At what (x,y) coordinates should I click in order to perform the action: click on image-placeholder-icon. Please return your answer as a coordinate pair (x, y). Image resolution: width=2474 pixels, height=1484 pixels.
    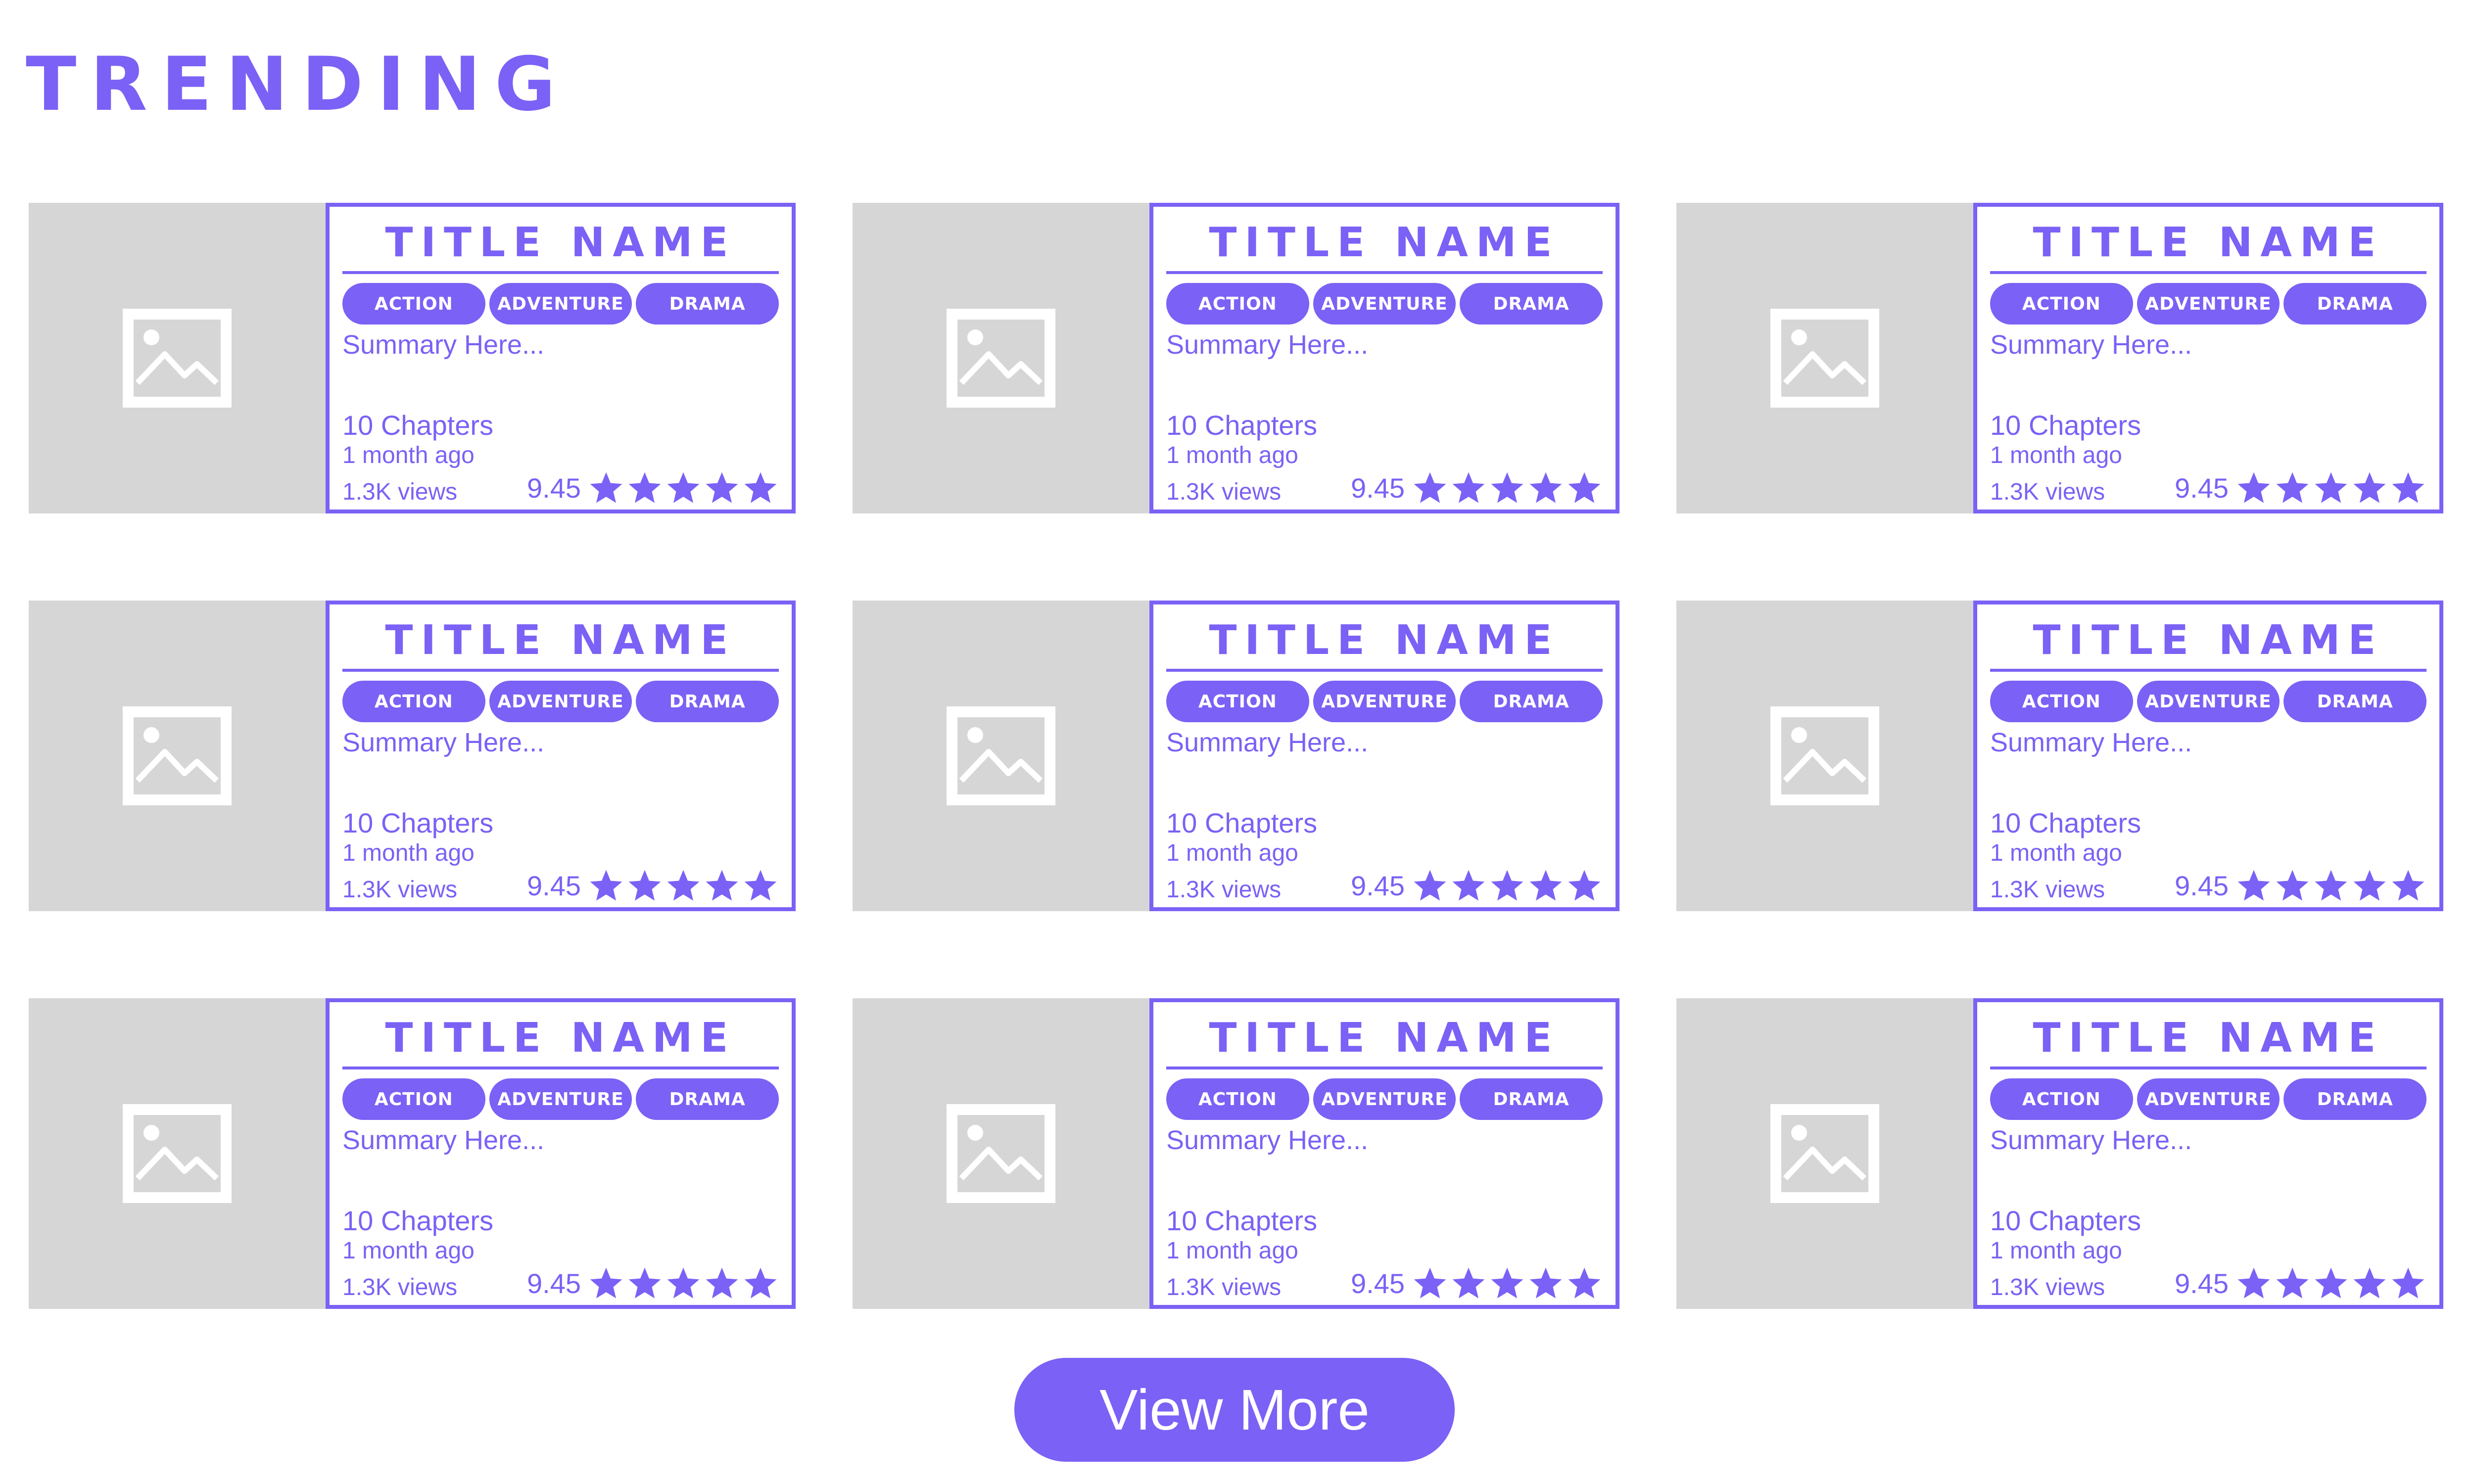
    Looking at the image, I should click on (177, 755).